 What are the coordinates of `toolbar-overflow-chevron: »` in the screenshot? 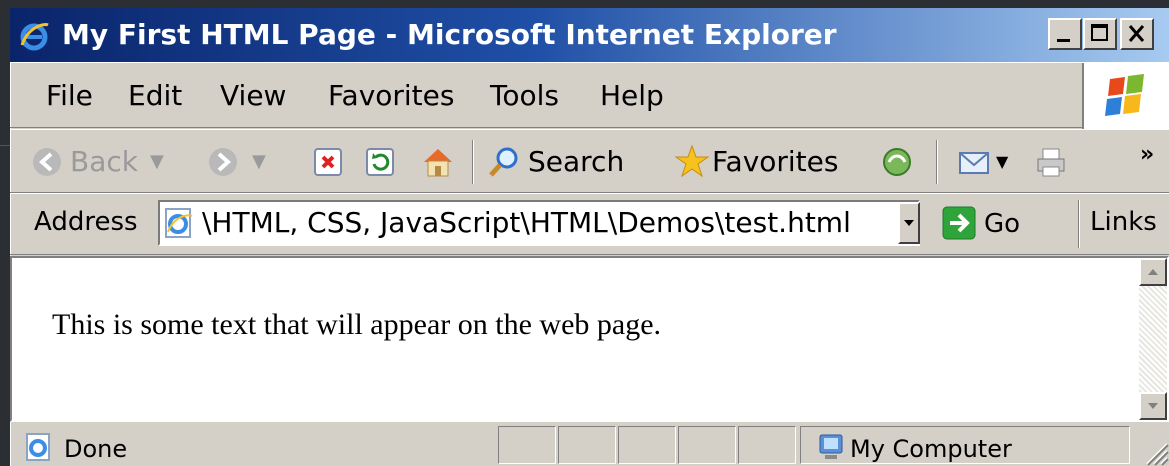 It's located at (1147, 154).